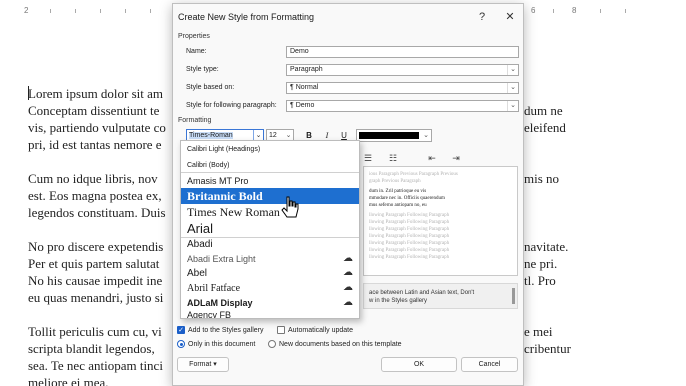  Describe the element at coordinates (96, 246) in the screenshot. I see `document-line: No pro discere expetendis` at that location.